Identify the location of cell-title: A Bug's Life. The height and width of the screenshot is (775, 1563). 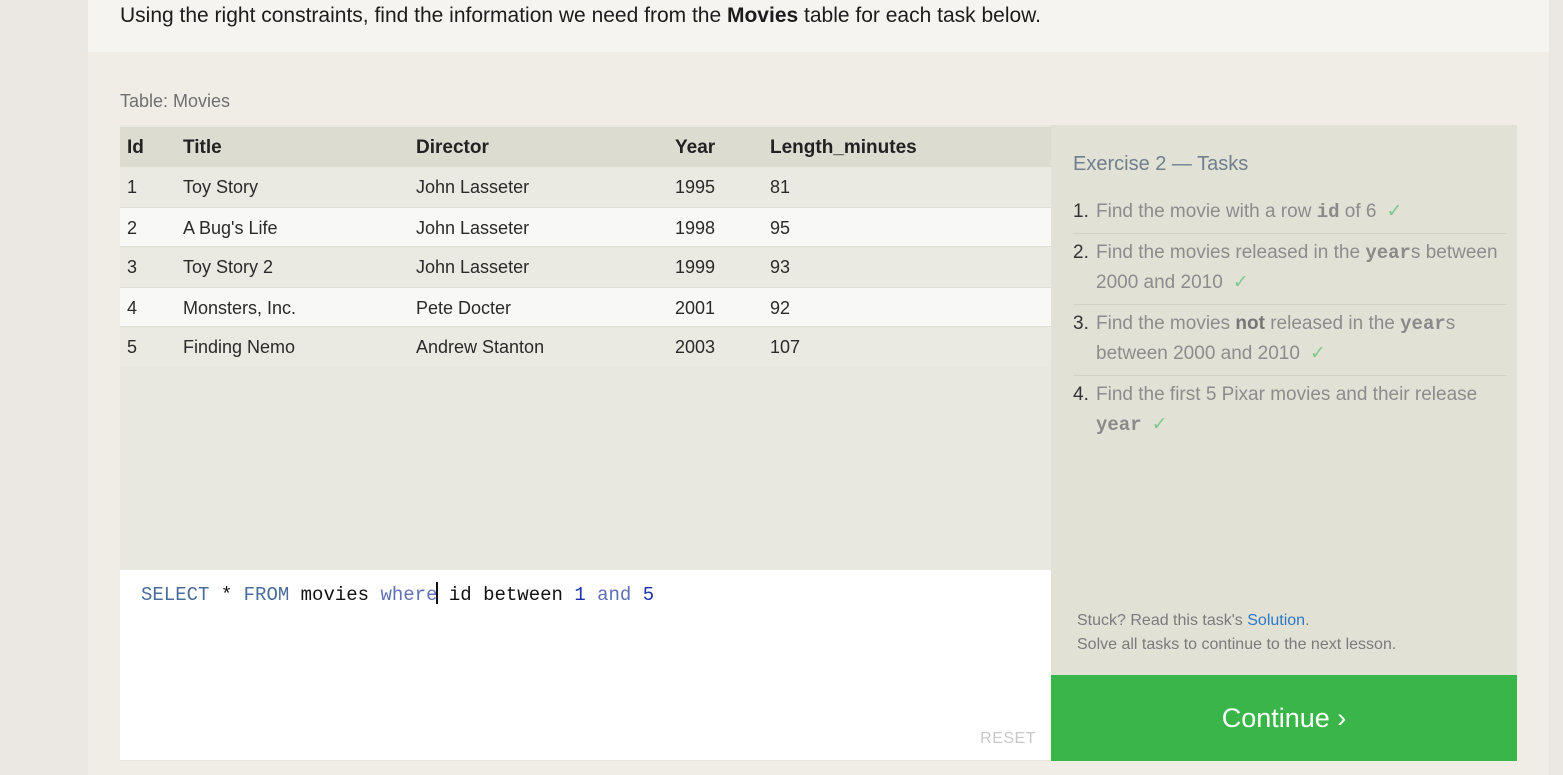
(230, 228).